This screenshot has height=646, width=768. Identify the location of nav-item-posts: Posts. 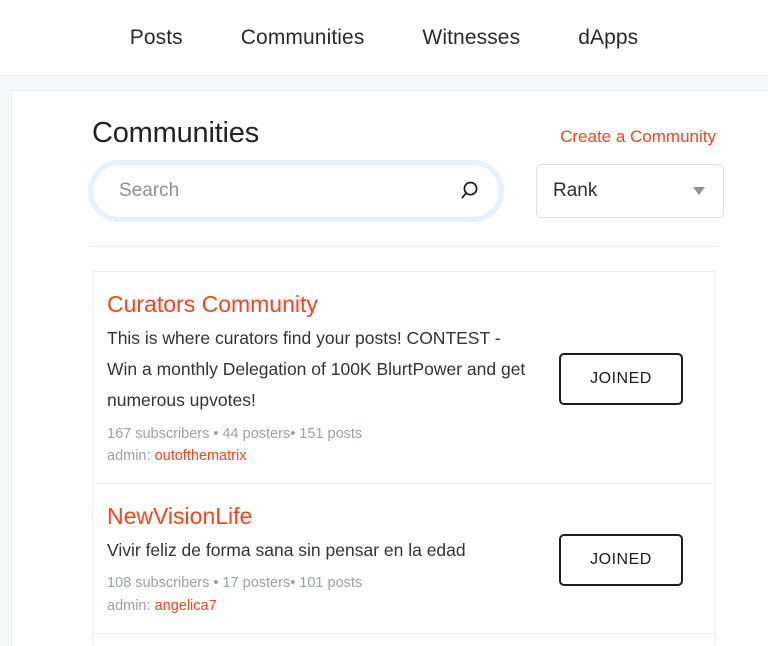
(156, 38).